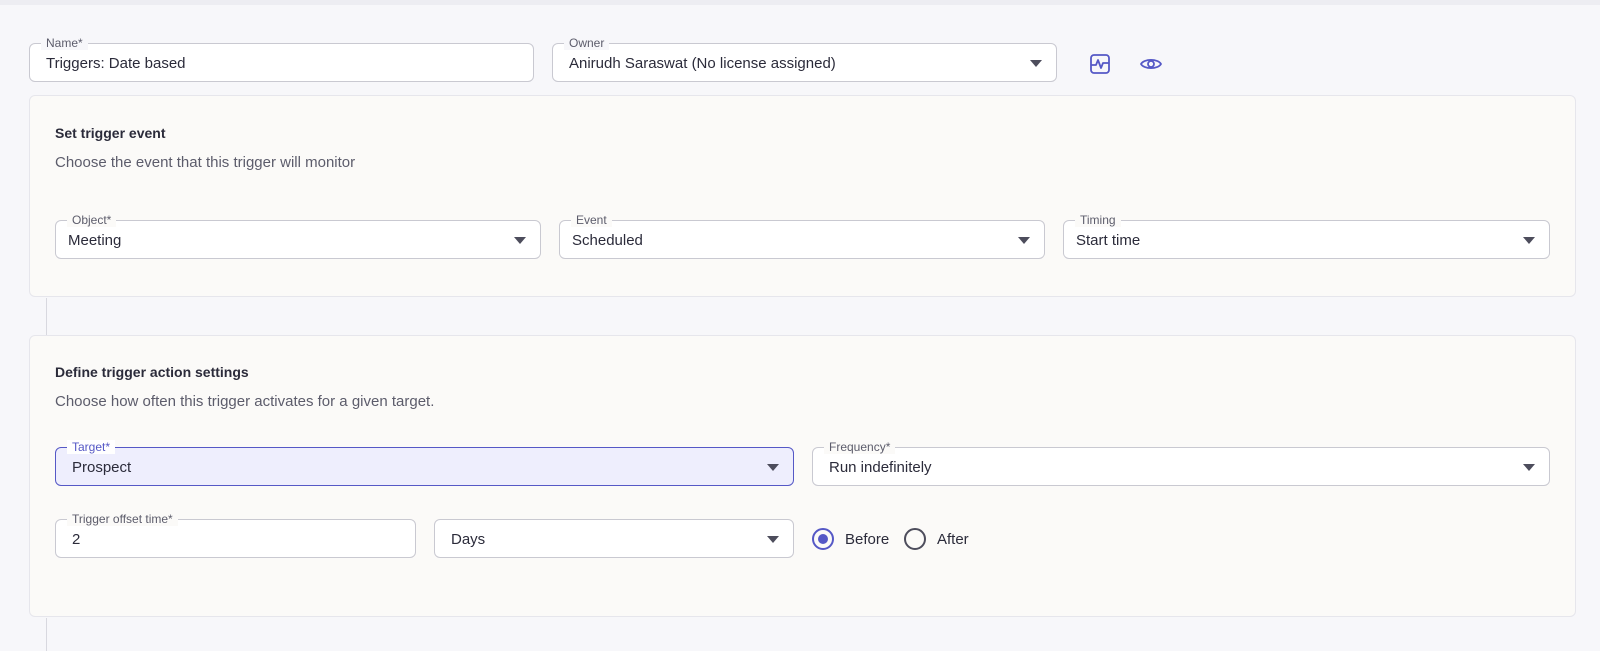 The height and width of the screenshot is (651, 1600). I want to click on name-field: Name* Triggers: Date based, so click(281, 59).